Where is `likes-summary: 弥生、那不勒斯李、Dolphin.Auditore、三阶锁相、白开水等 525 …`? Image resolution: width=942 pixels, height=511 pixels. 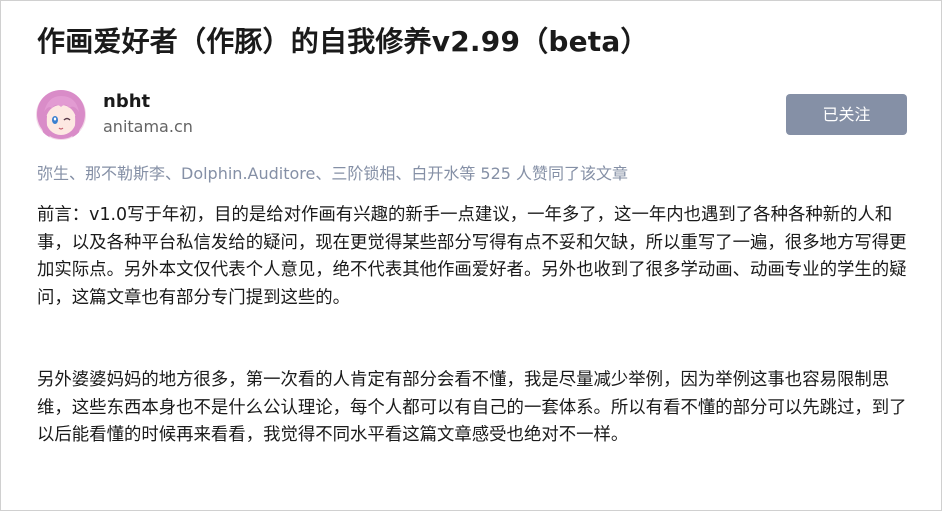
likes-summary: 弥生、那不勒斯李、Dolphin.Auditore、三阶锁相、白开水等 525 … is located at coordinates (332, 174).